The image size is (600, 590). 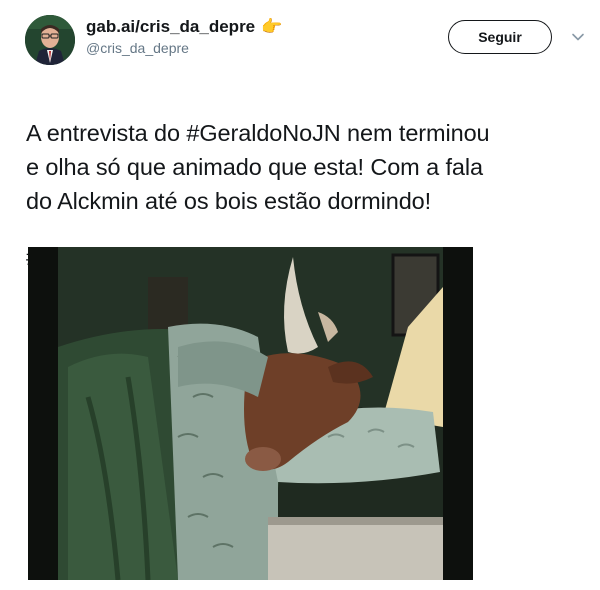 What do you see at coordinates (137, 48) in the screenshot?
I see `user-handle: @cris_da_depre` at bounding box center [137, 48].